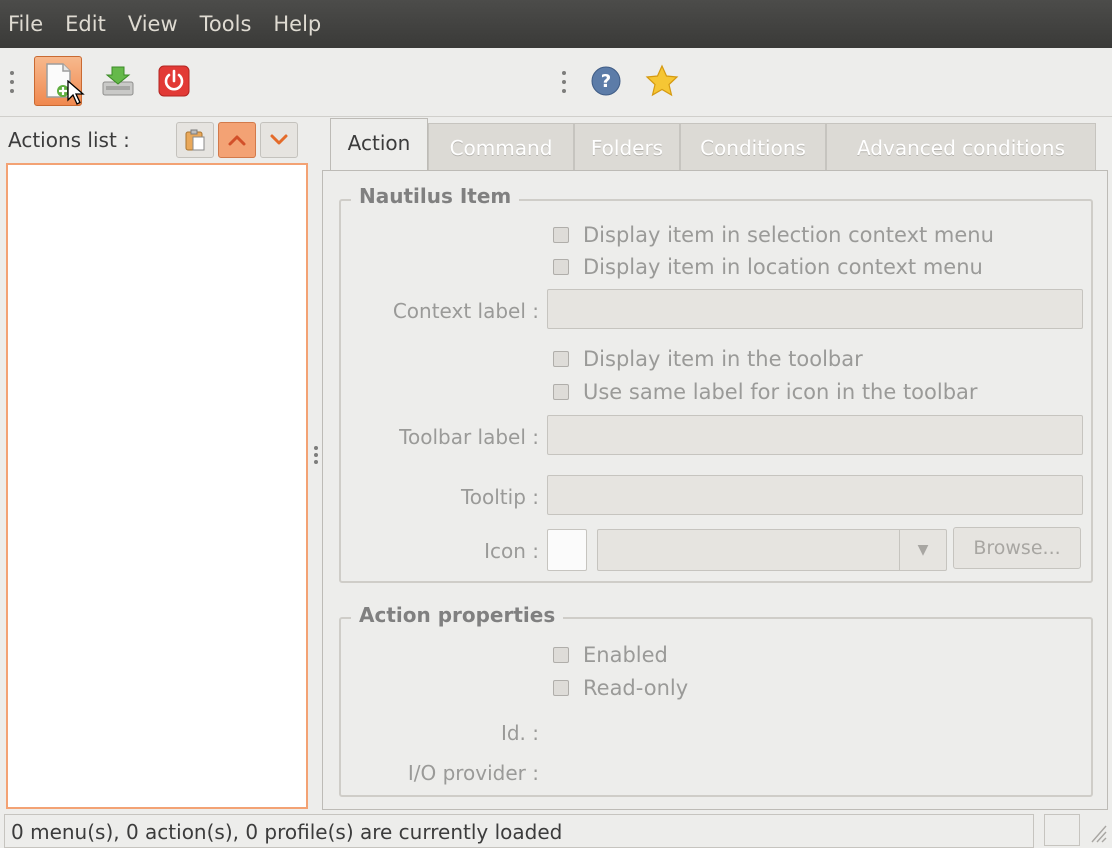  What do you see at coordinates (753, 147) in the screenshot?
I see `tab-conditions: Conditions` at bounding box center [753, 147].